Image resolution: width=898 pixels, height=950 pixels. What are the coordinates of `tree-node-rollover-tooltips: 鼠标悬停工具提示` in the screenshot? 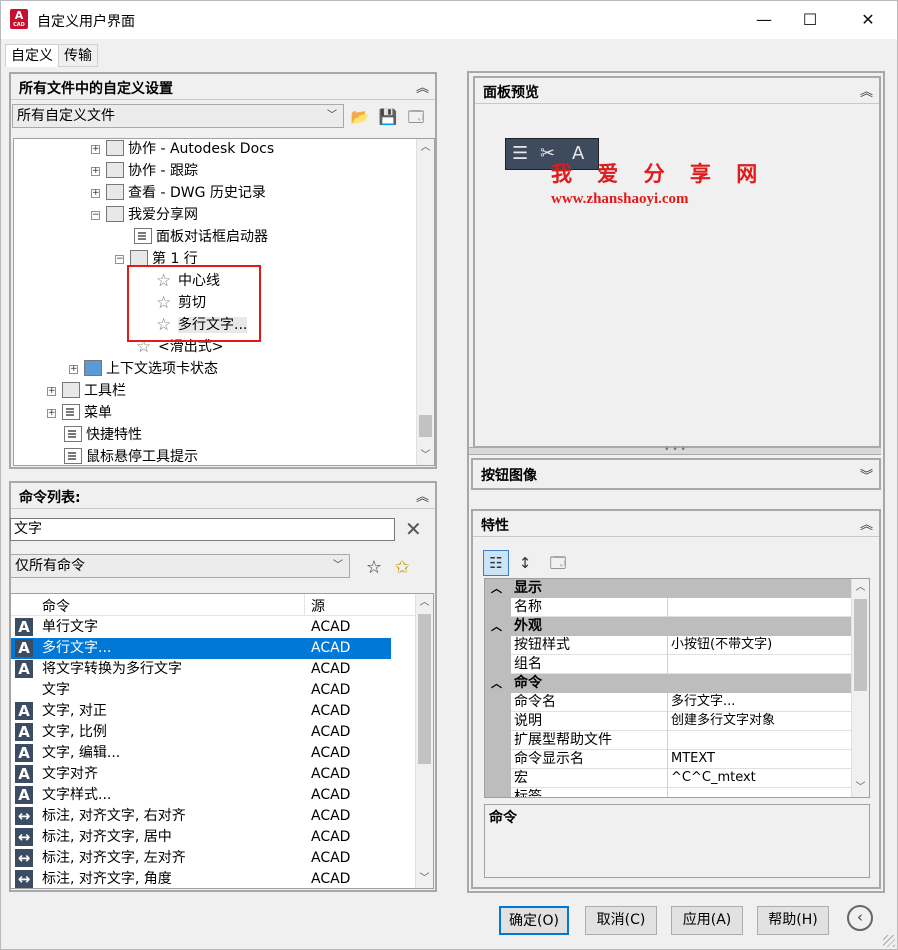 It's located at (131, 456).